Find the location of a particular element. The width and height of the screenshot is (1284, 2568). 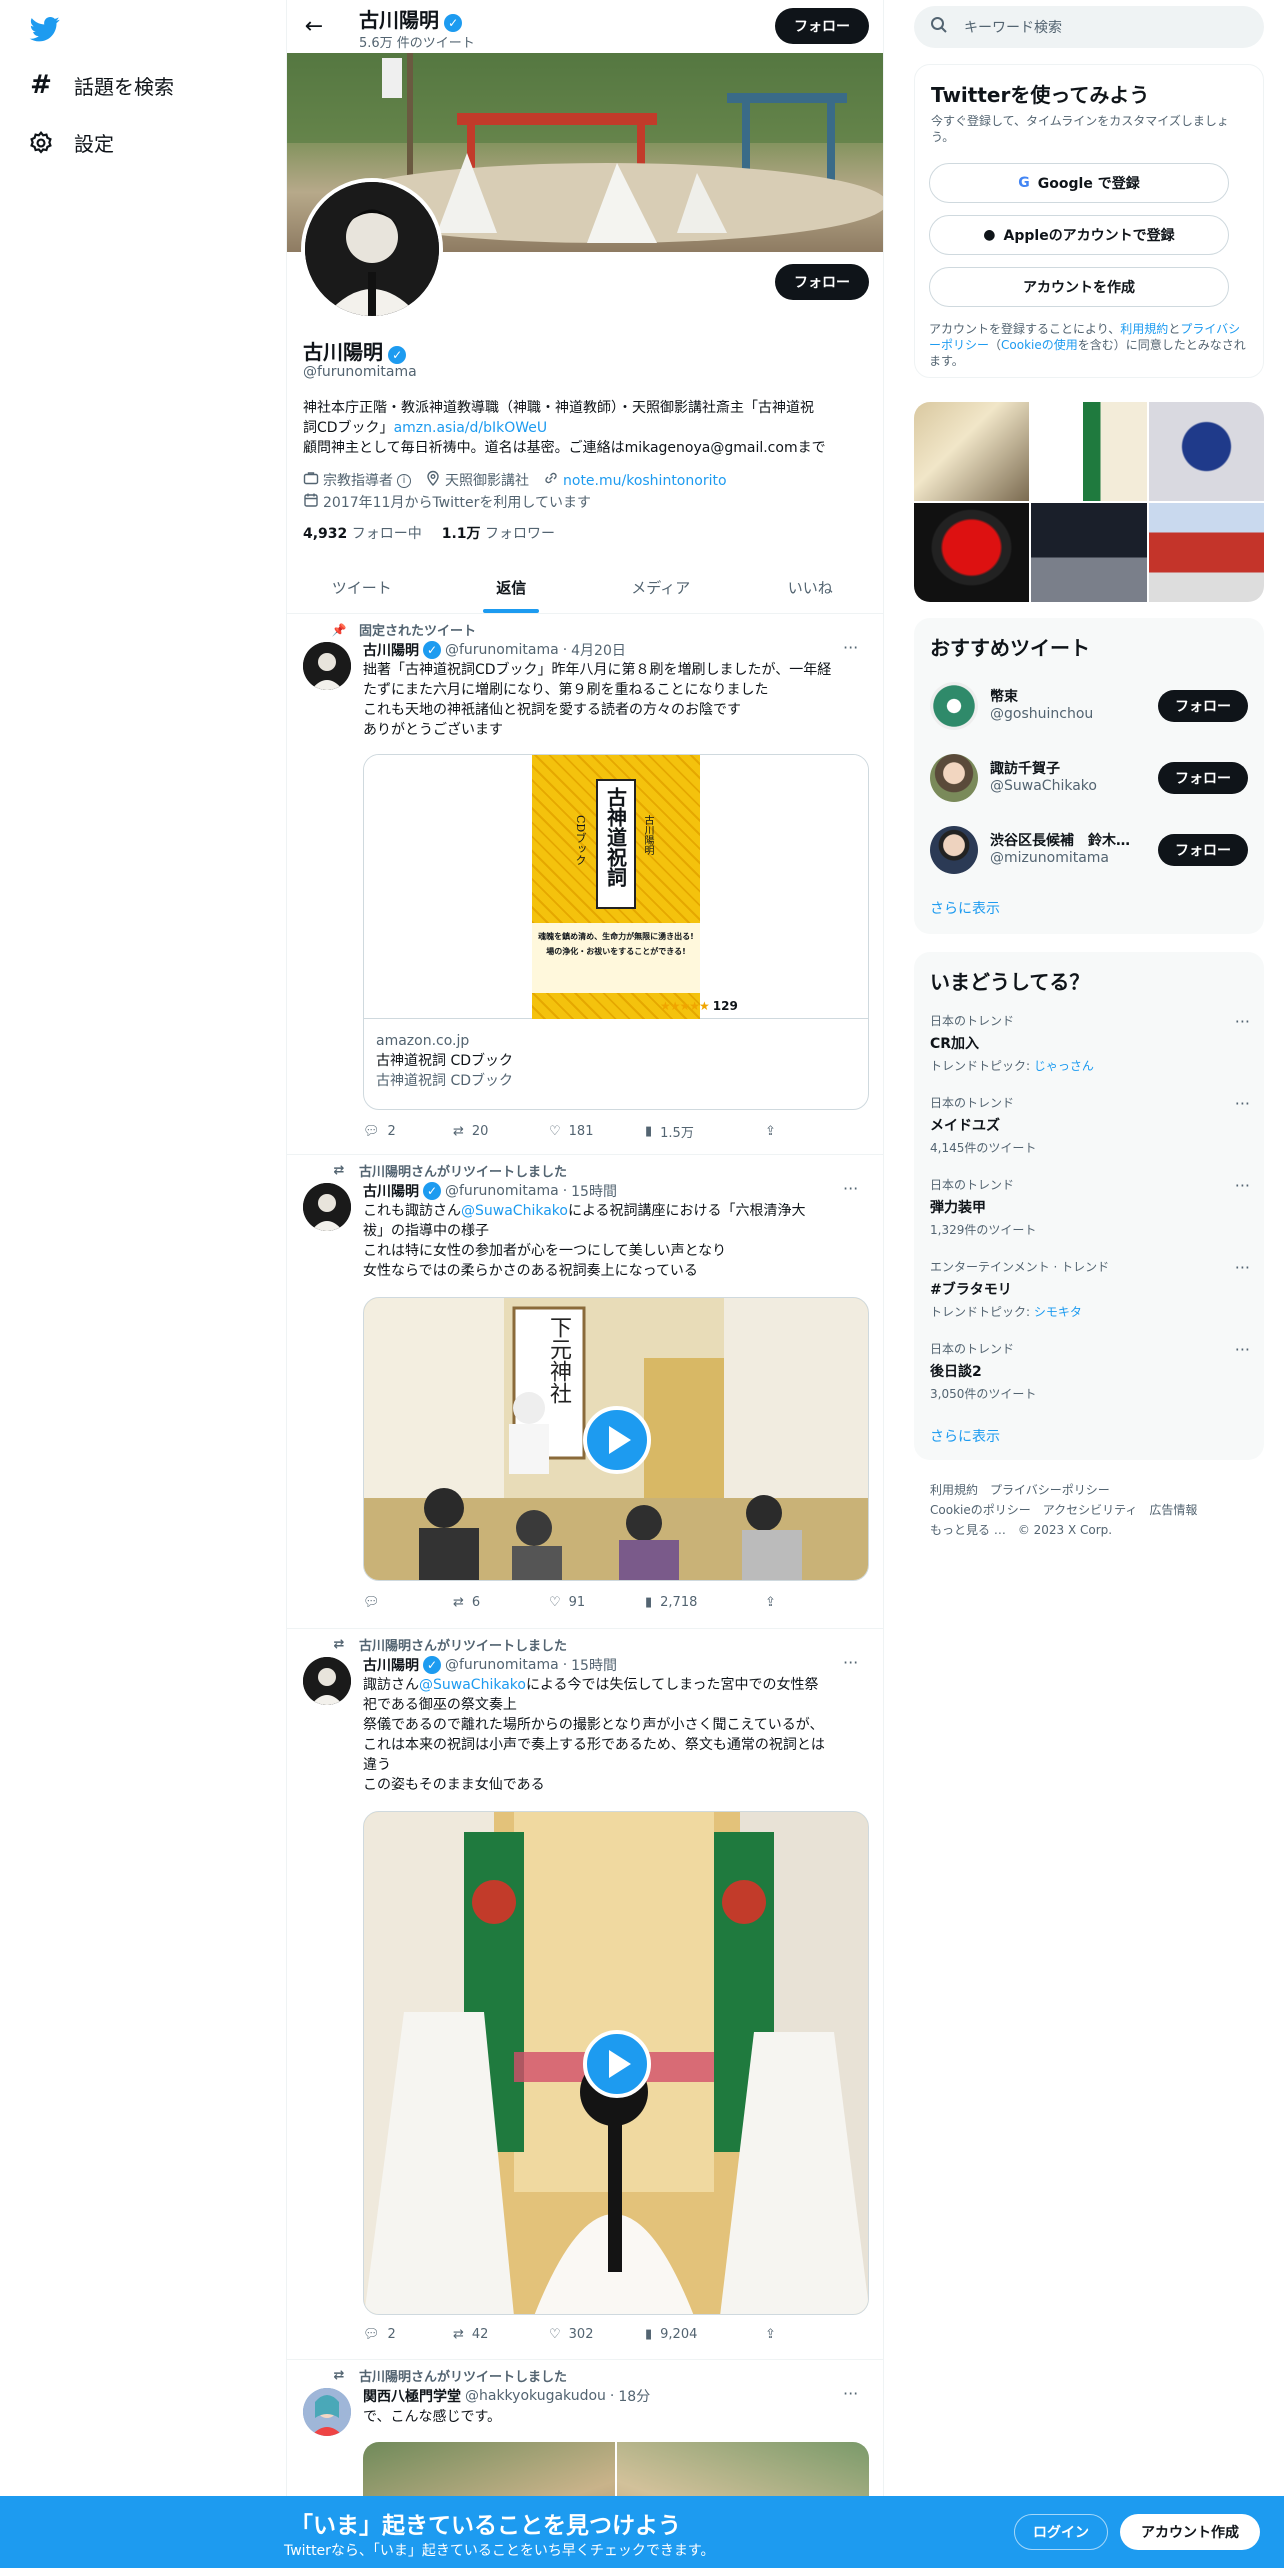

retweet-button: ⇄ 20 is located at coordinates (501, 1131).